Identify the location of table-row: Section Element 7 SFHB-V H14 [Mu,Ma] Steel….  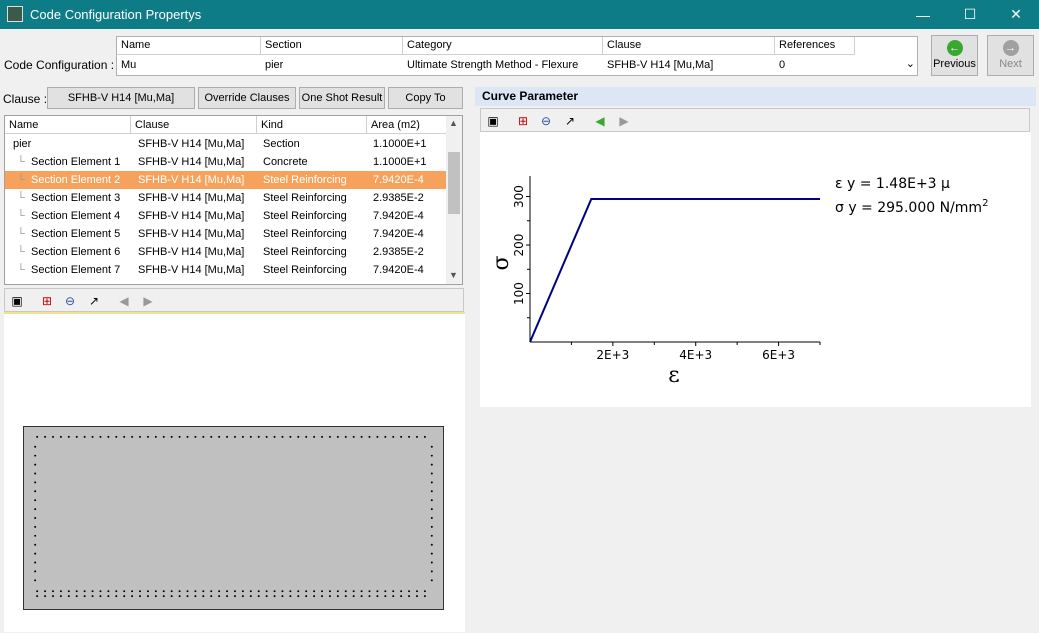
(226, 270).